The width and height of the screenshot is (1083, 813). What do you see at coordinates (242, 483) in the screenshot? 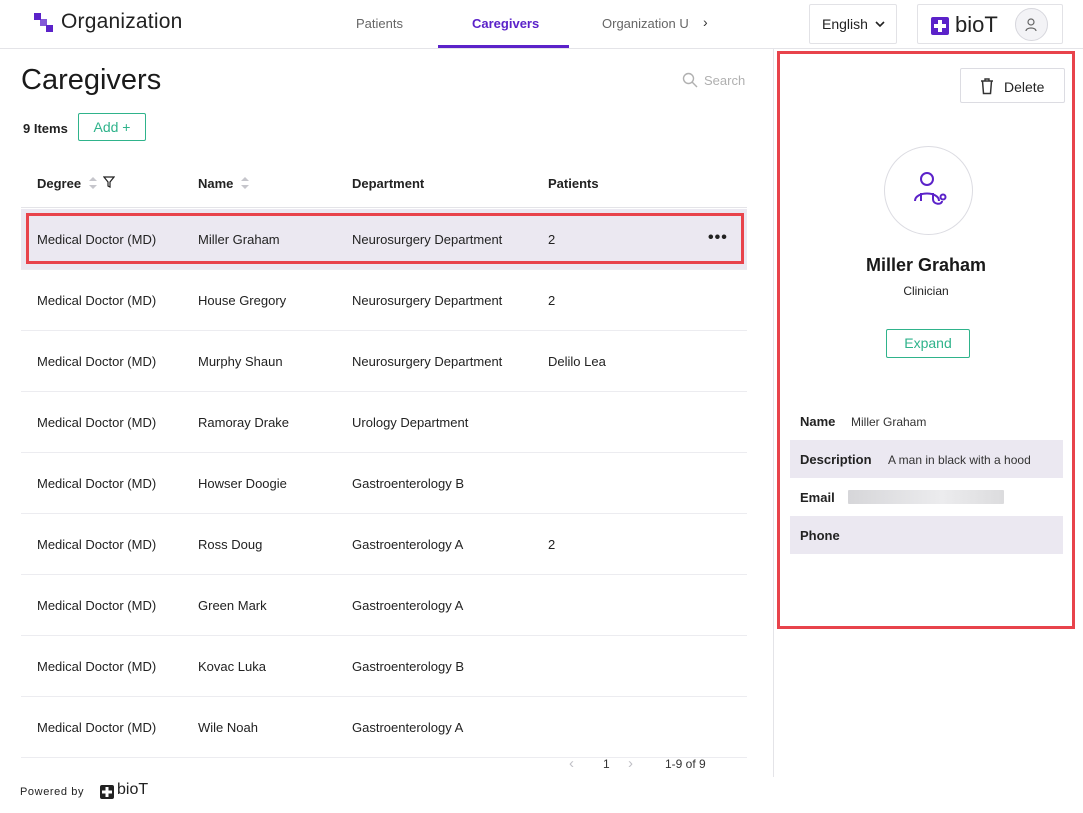
I see `cell-name: Howser Doogie` at bounding box center [242, 483].